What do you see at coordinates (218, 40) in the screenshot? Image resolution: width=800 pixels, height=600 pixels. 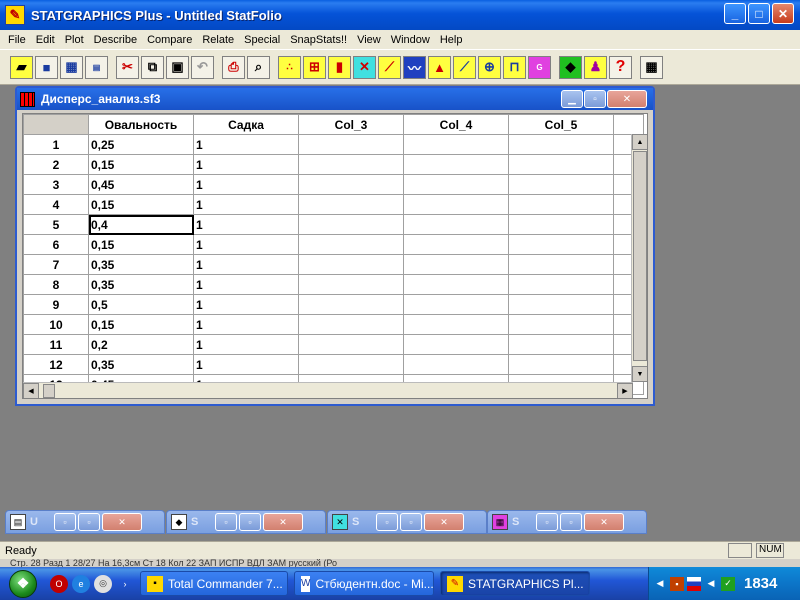 I see `menu-relate: Relate` at bounding box center [218, 40].